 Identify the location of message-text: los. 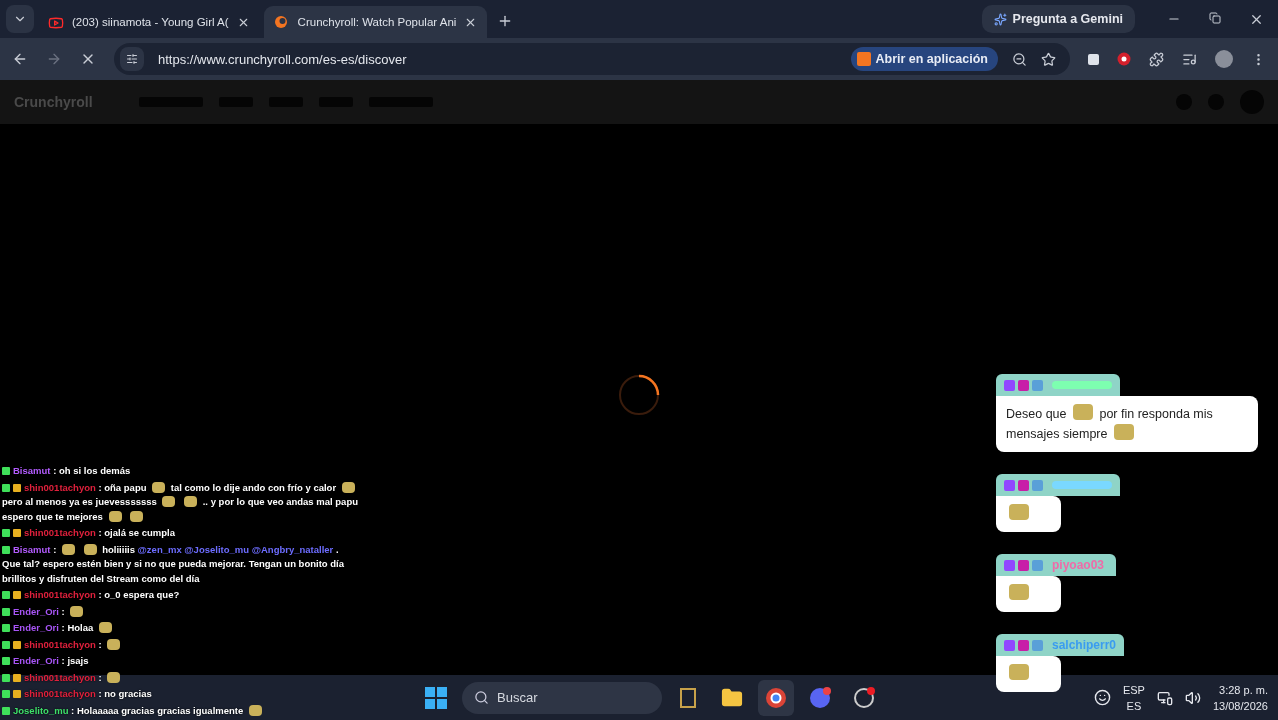
(90, 470).